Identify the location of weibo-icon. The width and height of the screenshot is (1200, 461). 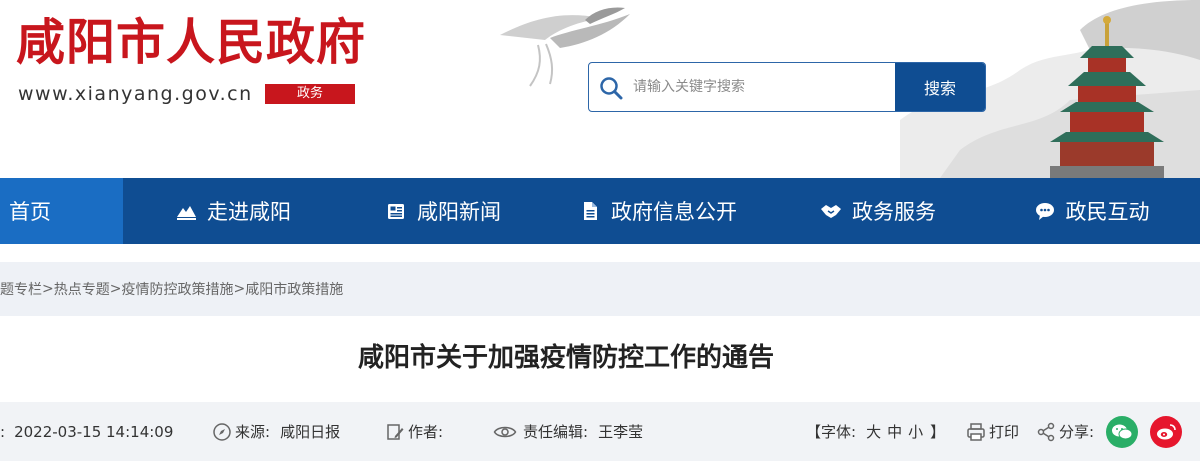
(1166, 431).